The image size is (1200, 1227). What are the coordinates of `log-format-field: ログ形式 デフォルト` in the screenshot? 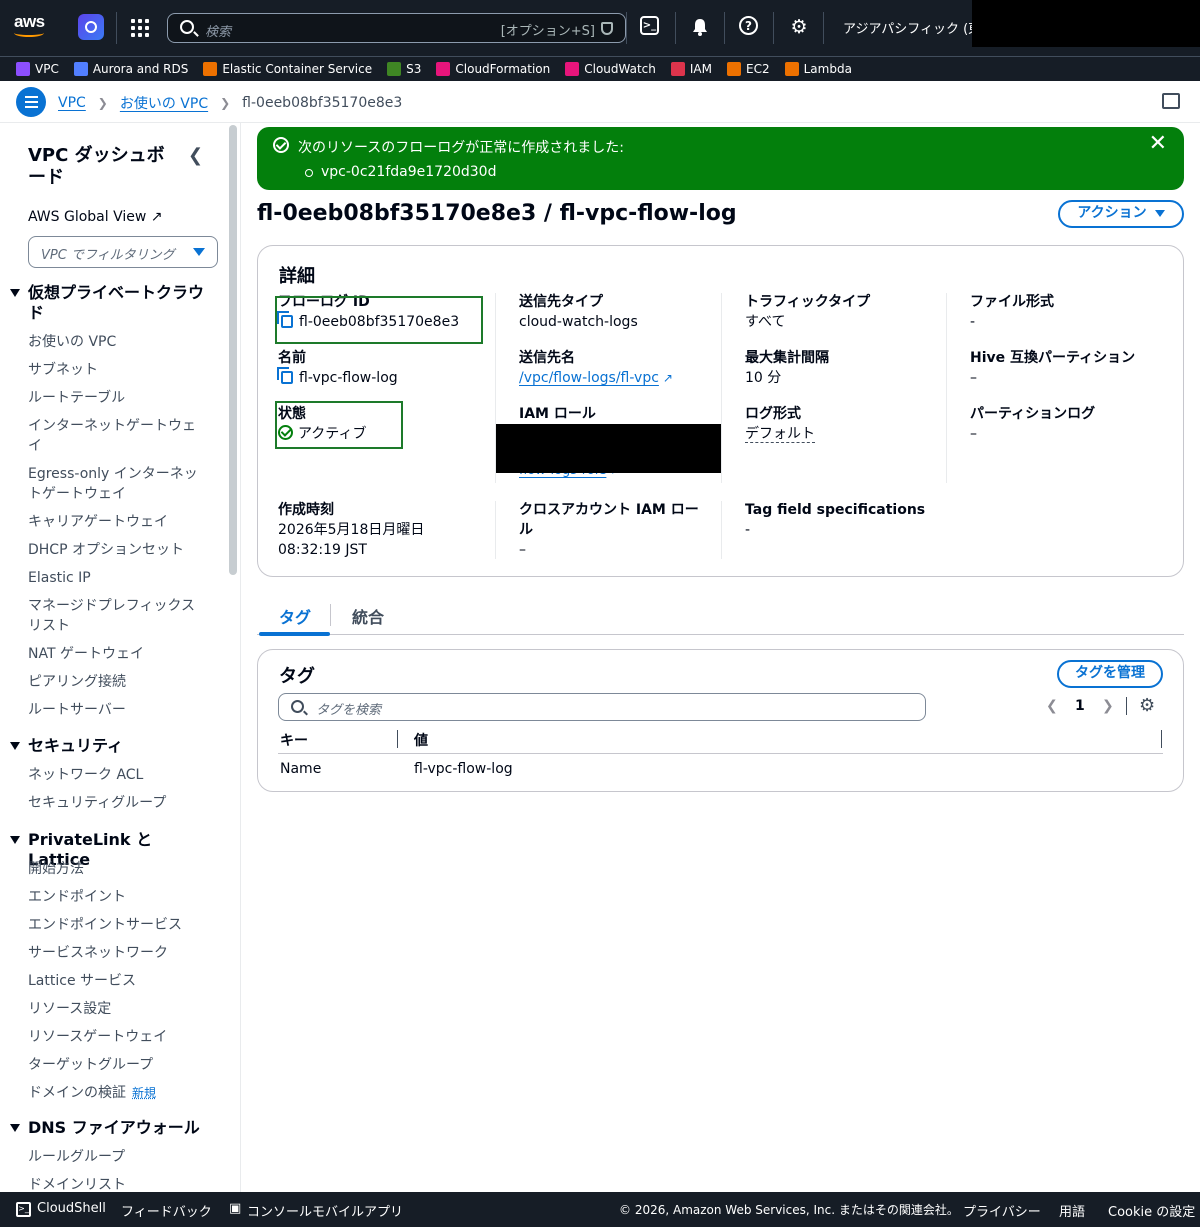 It's located at (780, 424).